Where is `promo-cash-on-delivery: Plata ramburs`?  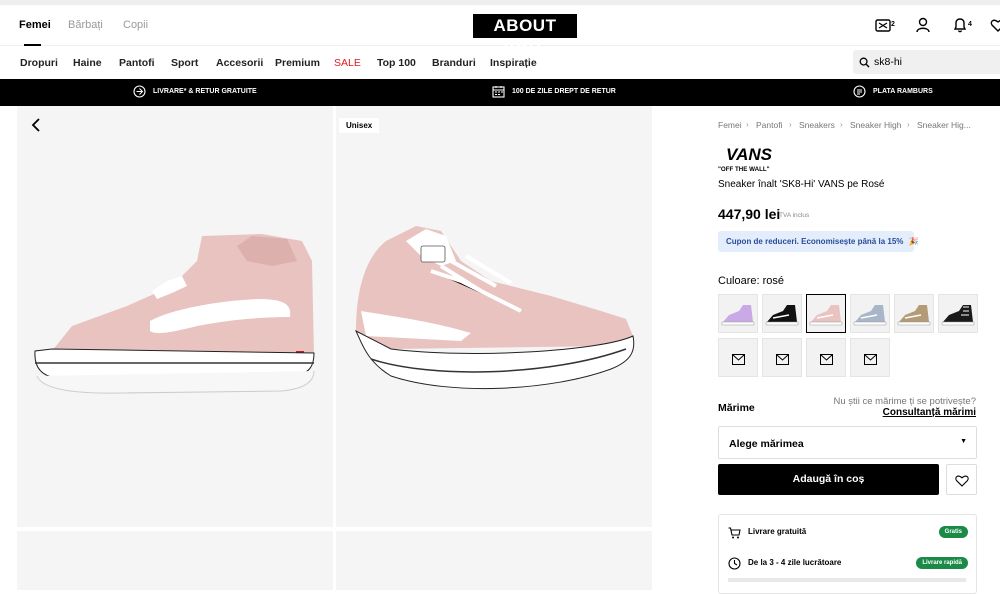
promo-cash-on-delivery: Plata ramburs is located at coordinates (903, 91).